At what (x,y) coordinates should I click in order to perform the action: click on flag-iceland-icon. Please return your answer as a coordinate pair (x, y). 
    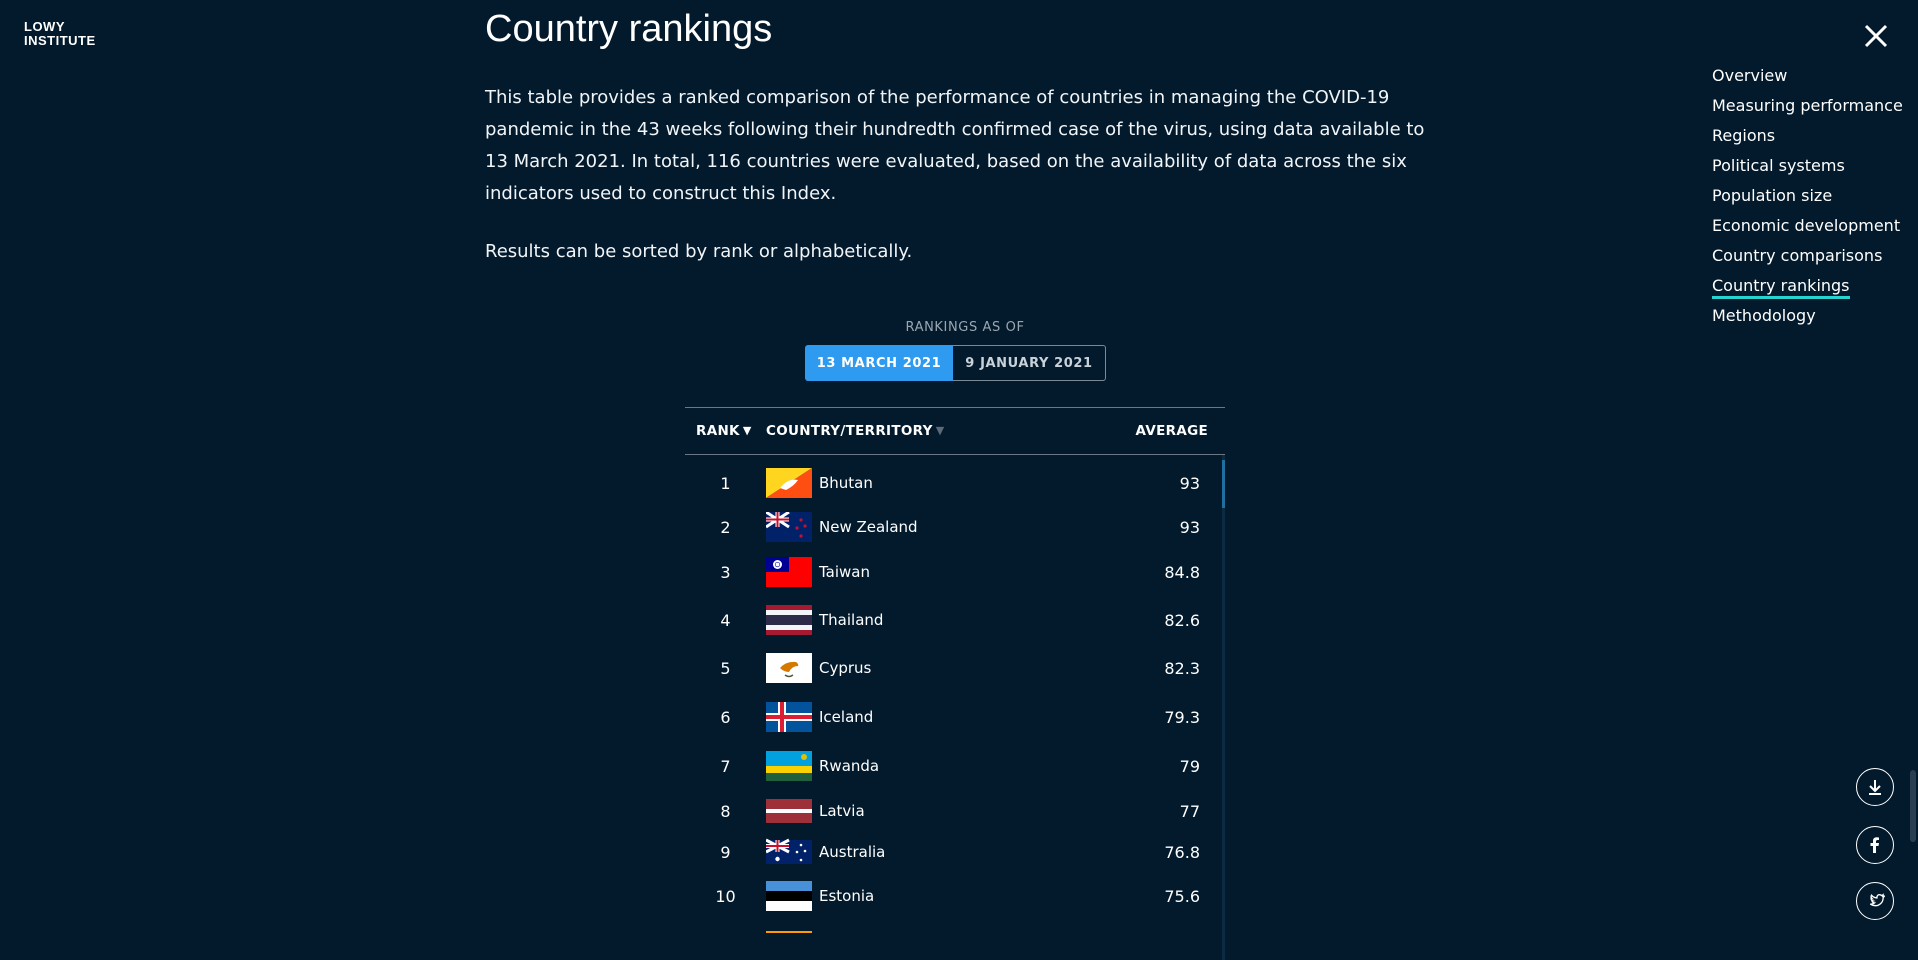
    Looking at the image, I should click on (789, 717).